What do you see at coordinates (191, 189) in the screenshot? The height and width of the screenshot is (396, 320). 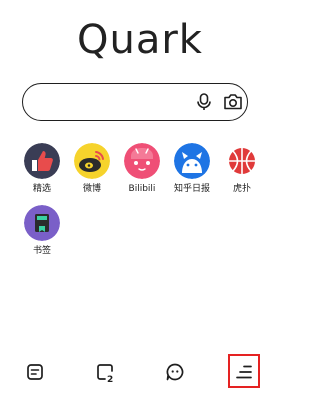 I see `shortcut-label: 知乎日报` at bounding box center [191, 189].